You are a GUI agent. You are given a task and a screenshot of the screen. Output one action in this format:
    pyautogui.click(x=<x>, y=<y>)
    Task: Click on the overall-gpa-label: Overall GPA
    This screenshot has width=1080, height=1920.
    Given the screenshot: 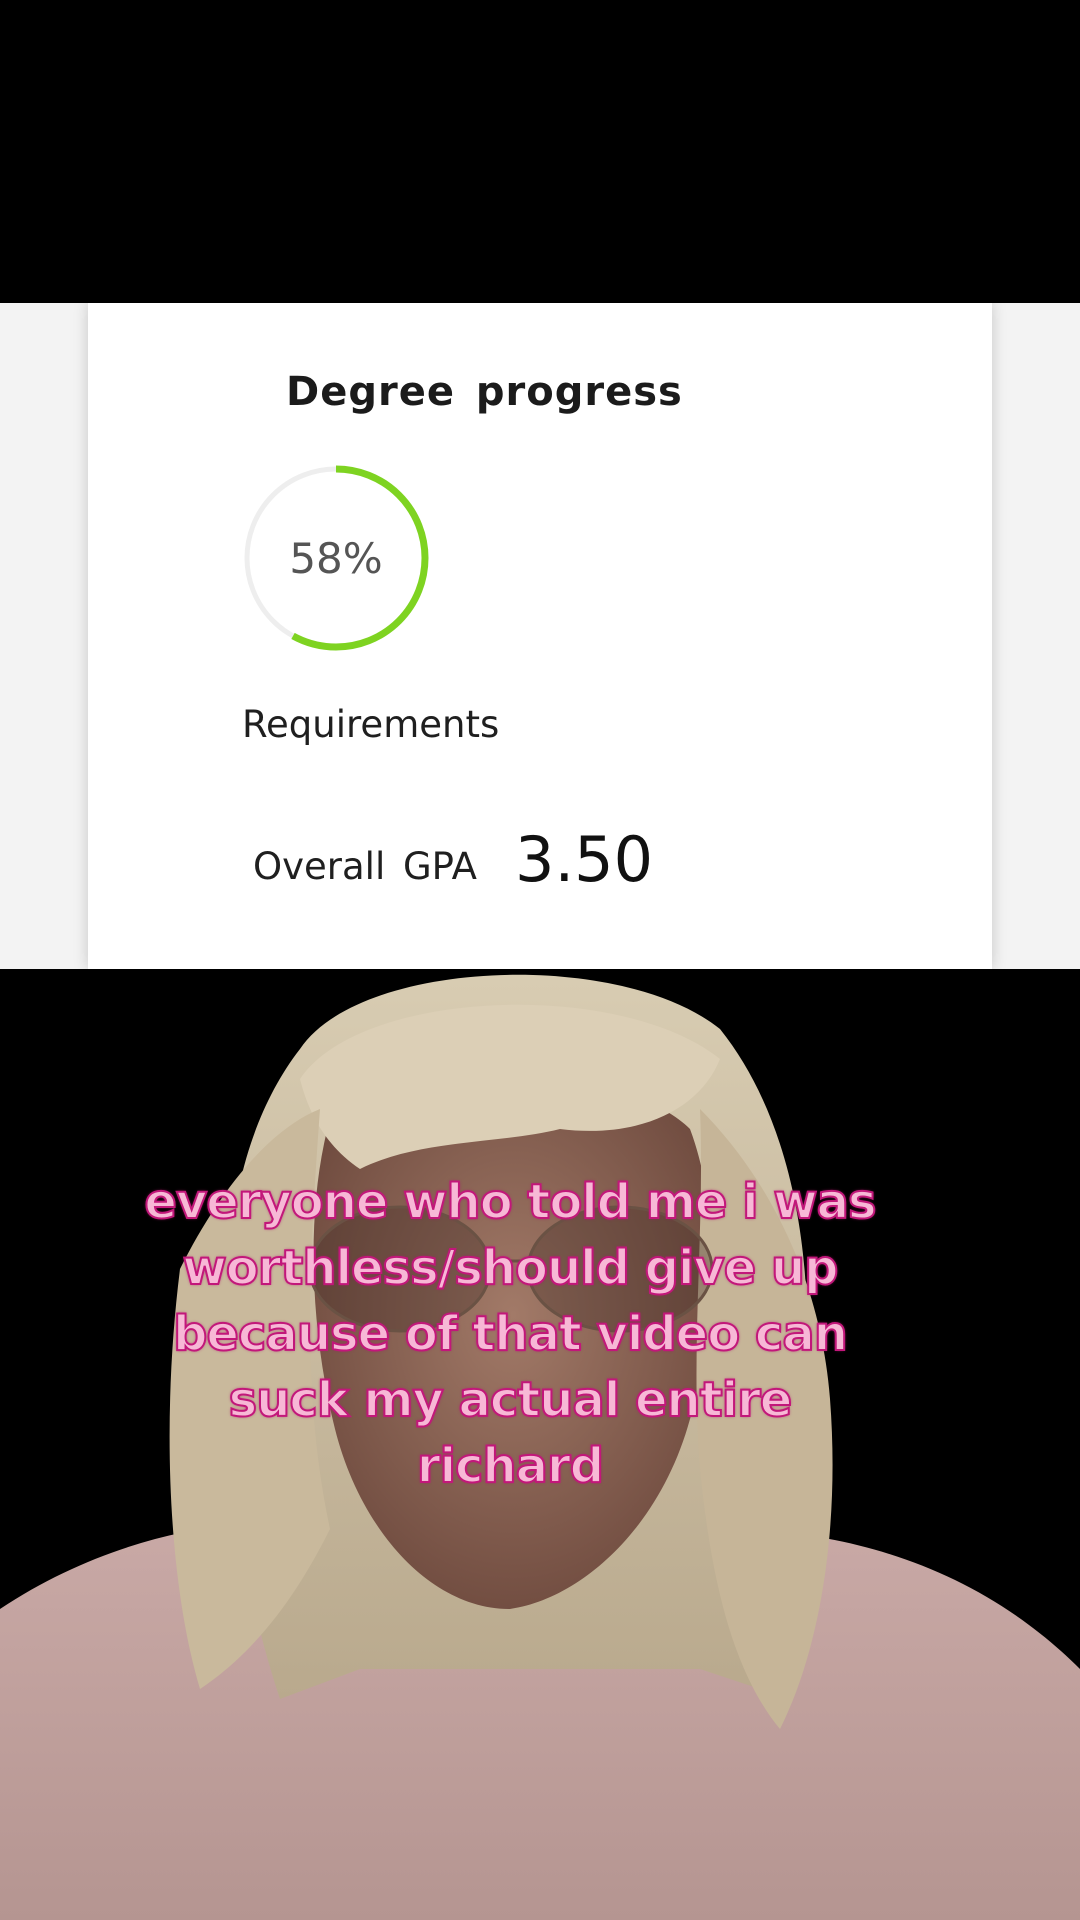 What is the action you would take?
    pyautogui.click(x=365, y=866)
    